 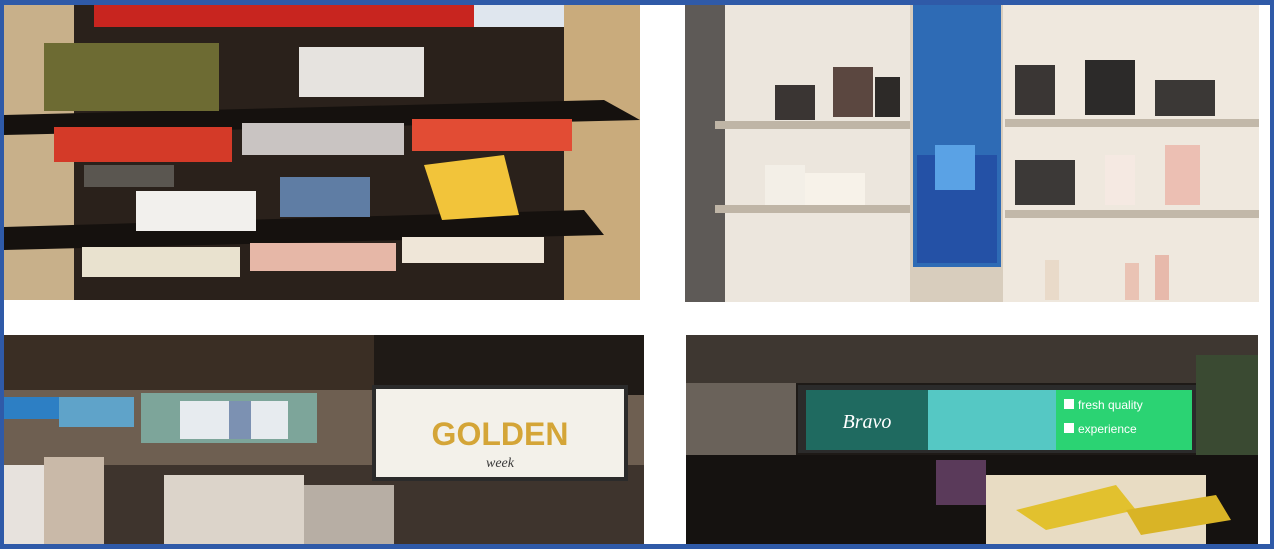 What do you see at coordinates (1107, 429) in the screenshot?
I see `experience-text: experience` at bounding box center [1107, 429].